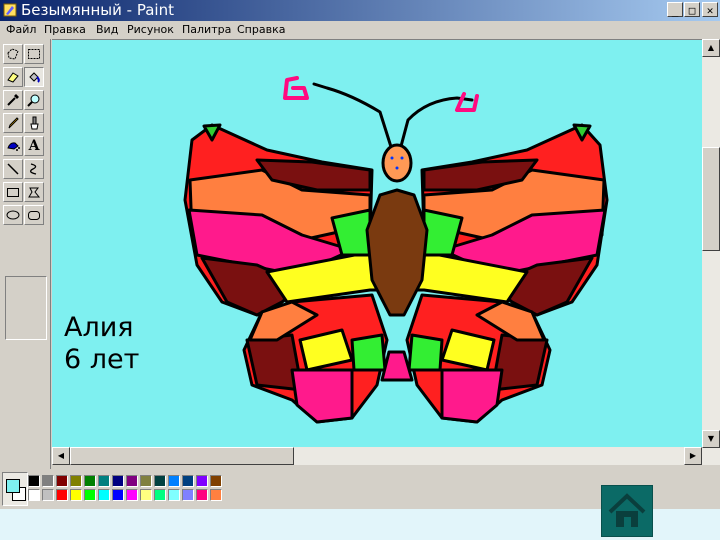 The image size is (720, 540). What do you see at coordinates (99, 327) in the screenshot?
I see `signature-line-name: Алия` at bounding box center [99, 327].